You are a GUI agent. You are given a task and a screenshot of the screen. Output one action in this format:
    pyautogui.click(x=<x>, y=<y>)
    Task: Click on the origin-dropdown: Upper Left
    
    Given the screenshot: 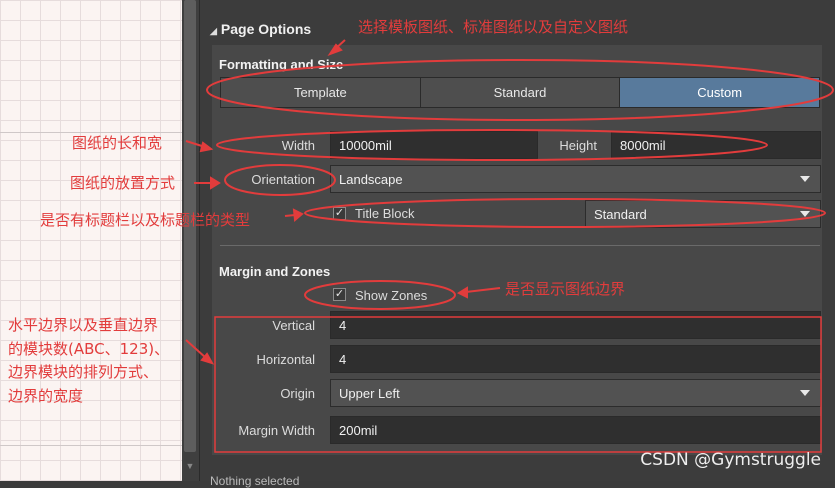 What is the action you would take?
    pyautogui.click(x=575, y=393)
    